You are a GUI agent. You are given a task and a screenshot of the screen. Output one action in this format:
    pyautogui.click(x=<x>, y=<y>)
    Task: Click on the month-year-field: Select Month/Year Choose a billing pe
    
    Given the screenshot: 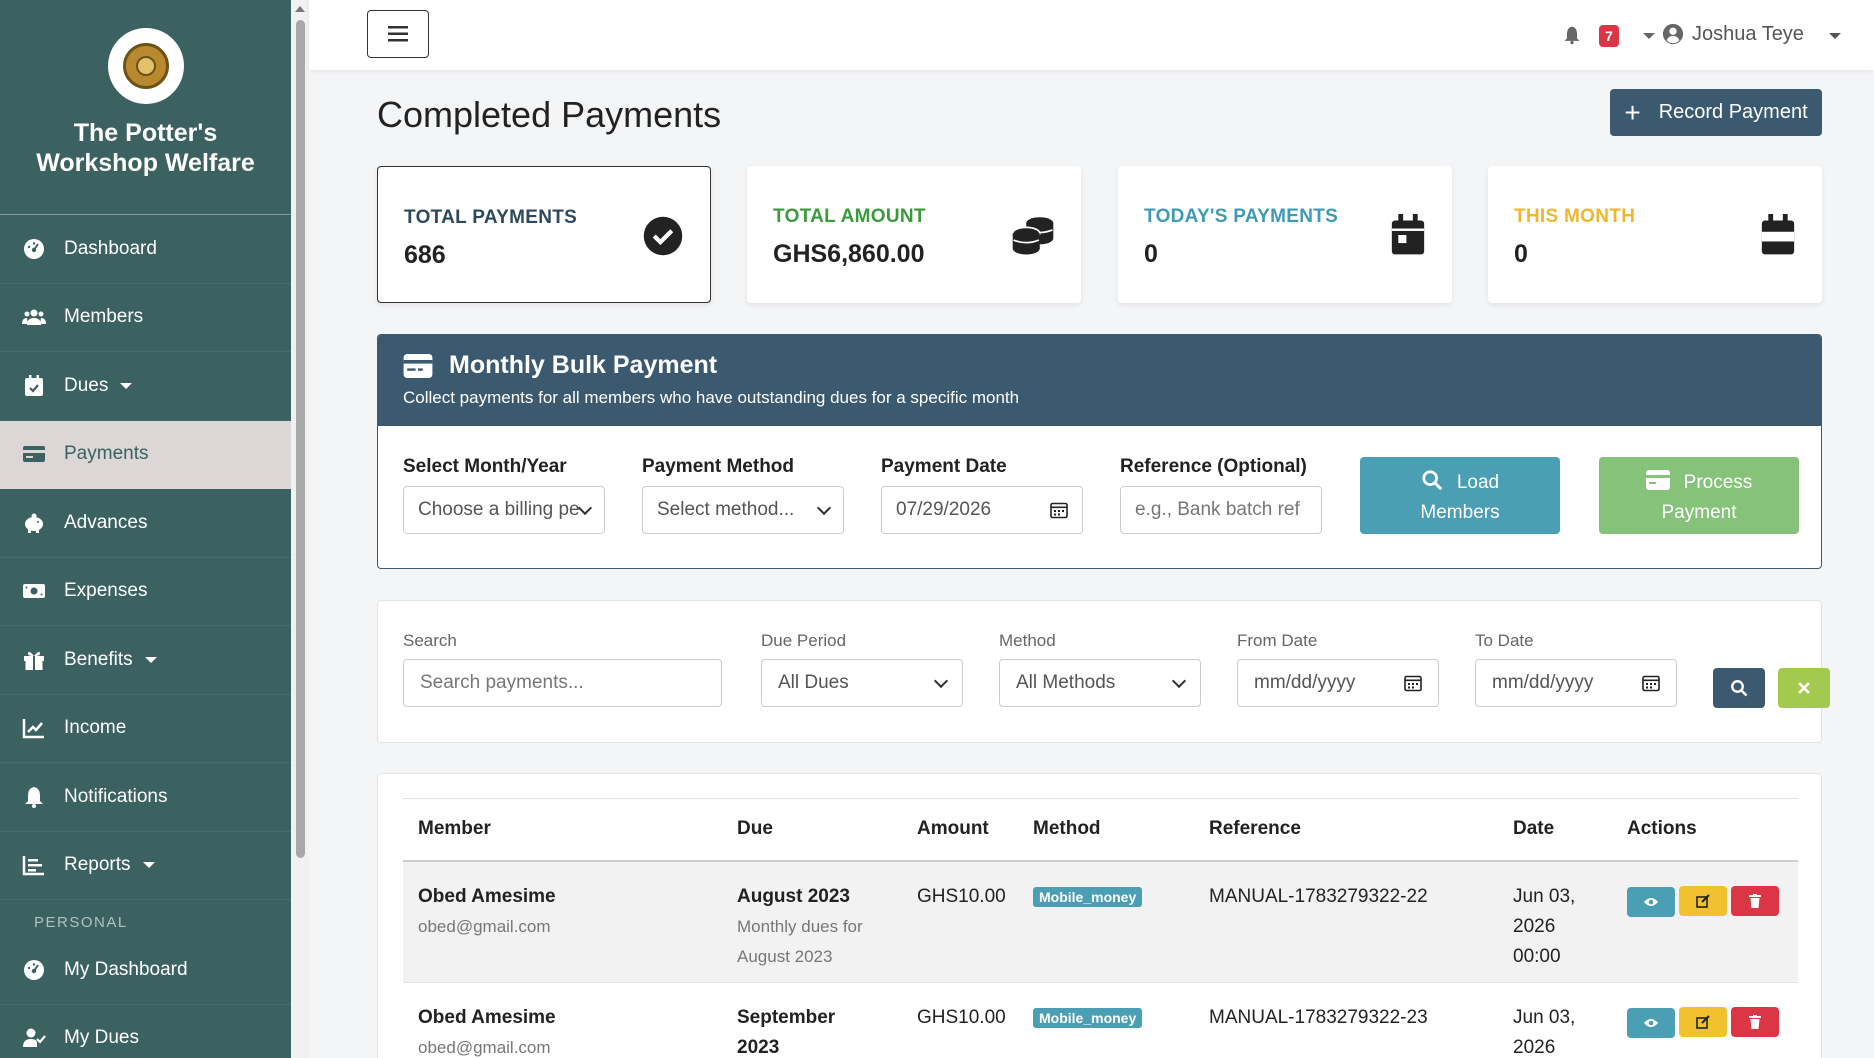 What is the action you would take?
    pyautogui.click(x=504, y=495)
    